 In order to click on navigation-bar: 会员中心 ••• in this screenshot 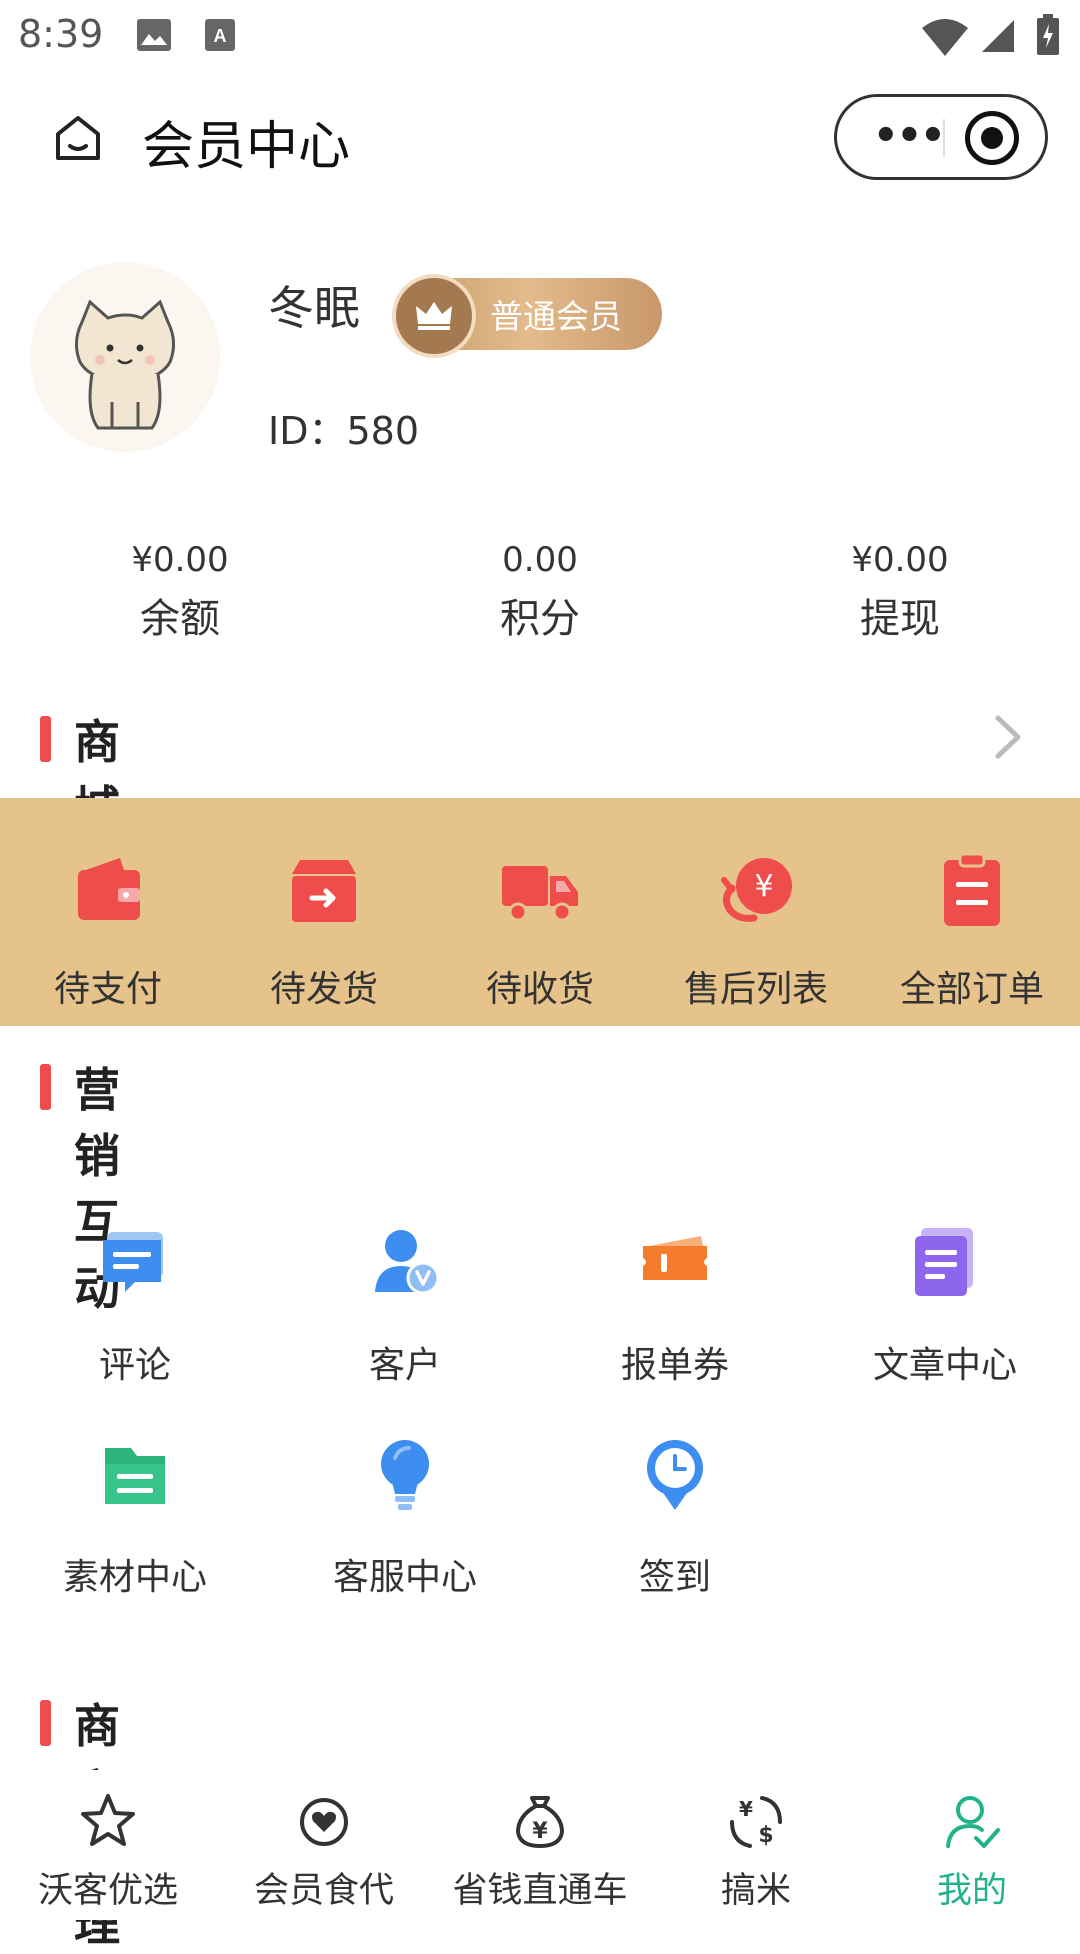, I will do `click(540, 140)`.